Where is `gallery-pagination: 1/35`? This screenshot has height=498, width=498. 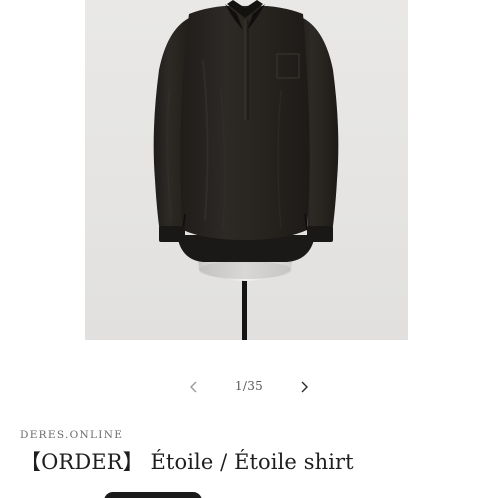 gallery-pagination: 1/35 is located at coordinates (249, 387).